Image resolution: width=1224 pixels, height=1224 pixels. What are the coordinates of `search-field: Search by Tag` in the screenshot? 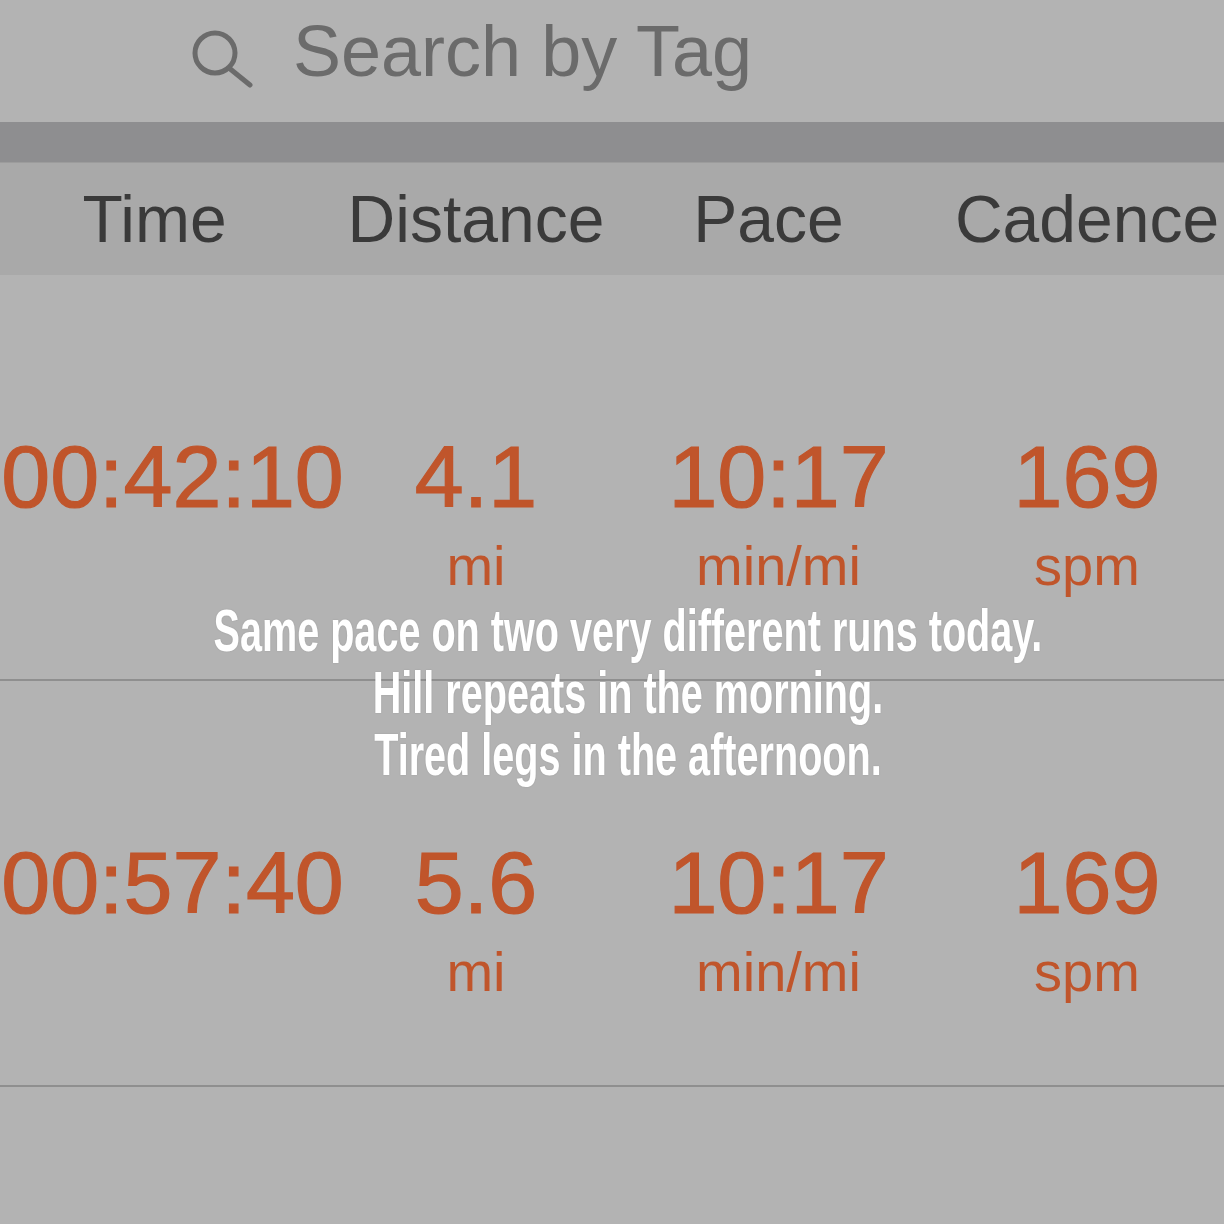 It's located at (533, 51).